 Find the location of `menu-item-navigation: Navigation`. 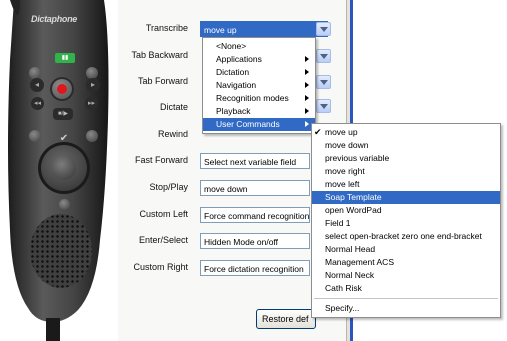

menu-item-navigation: Navigation is located at coordinates (259, 85).